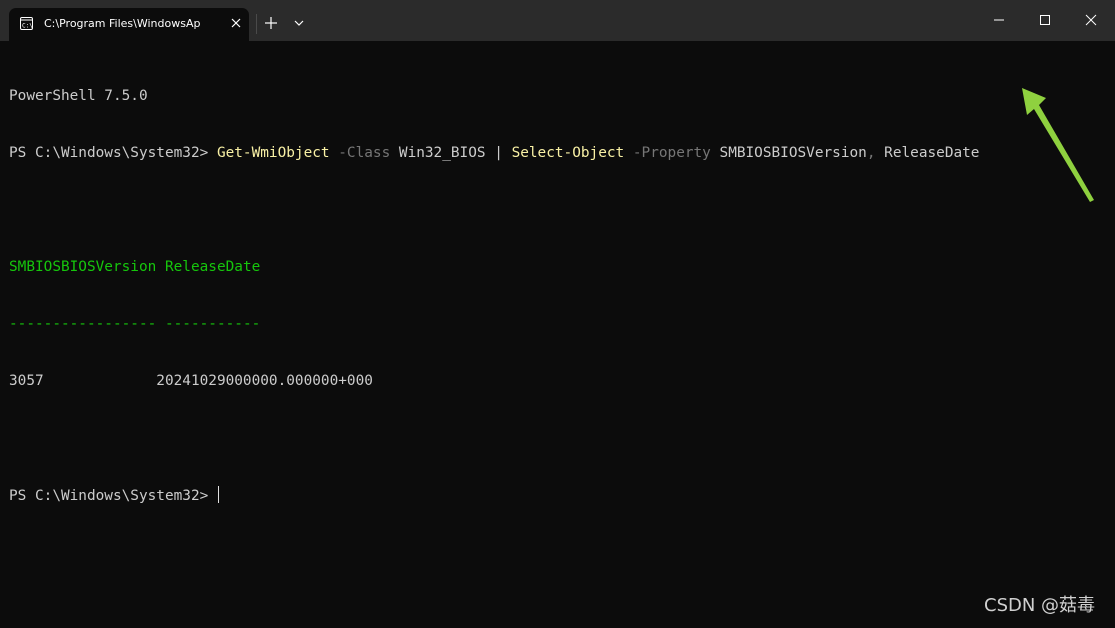  I want to click on table-cell-releasedate: 20241029000000.000000+000, so click(264, 381).